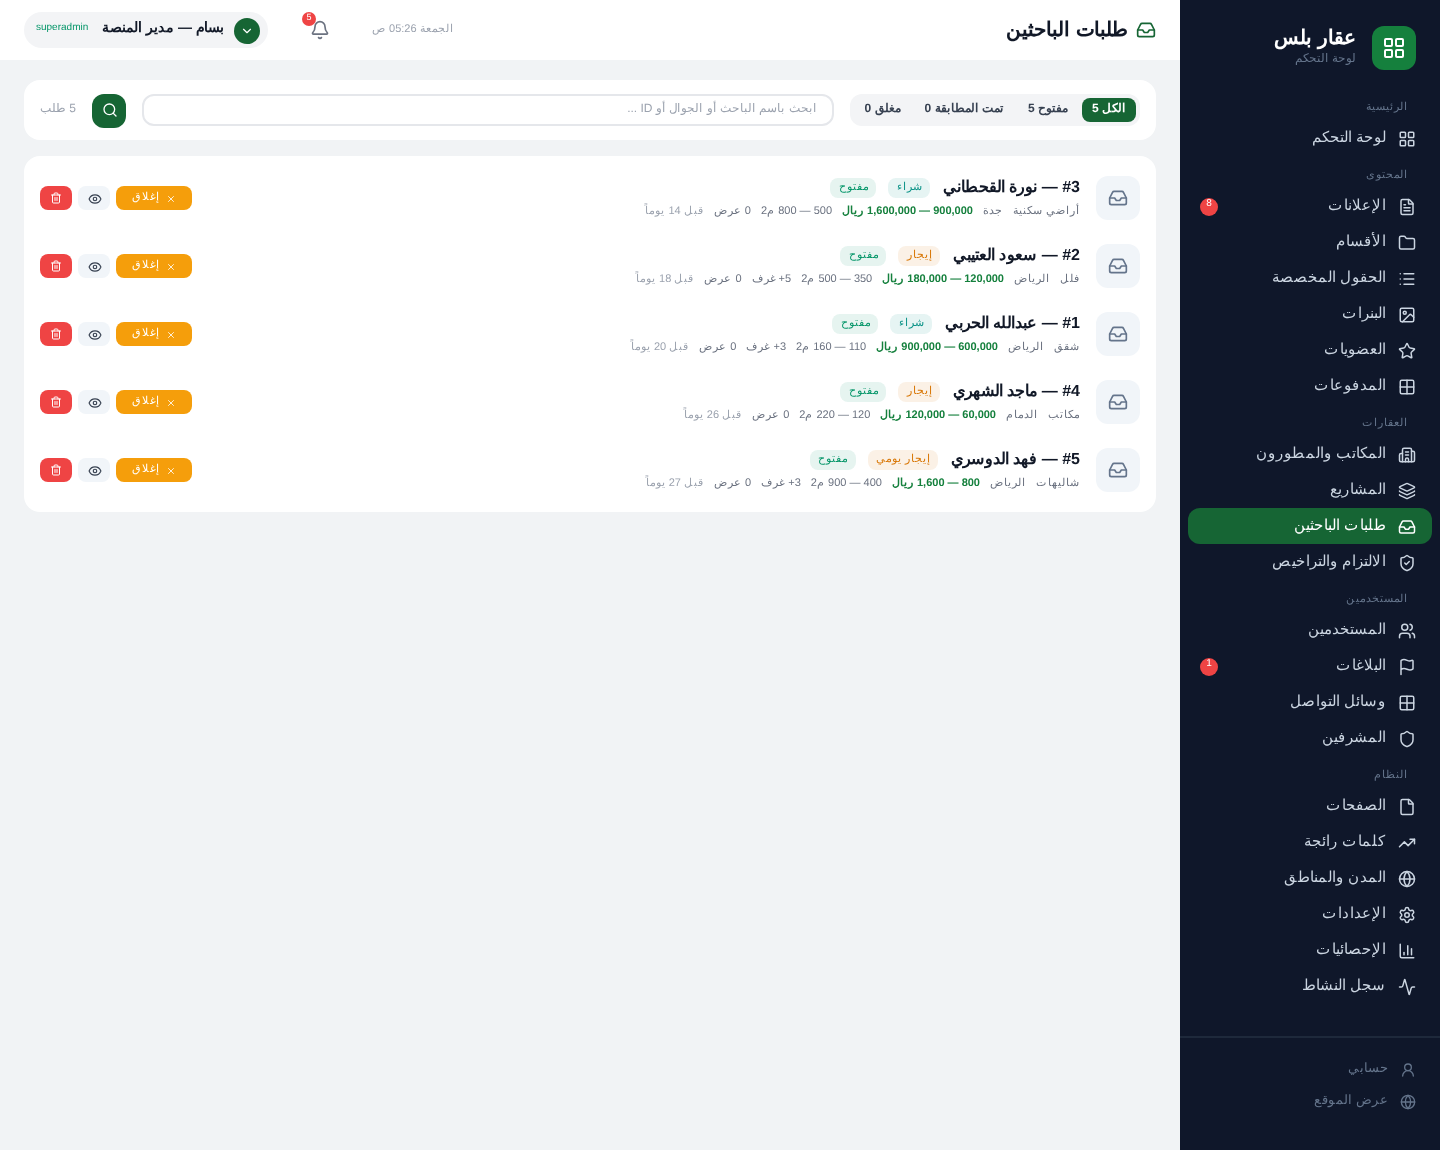 The image size is (1440, 1150). What do you see at coordinates (1394, 48) in the screenshot?
I see `logo-icon` at bounding box center [1394, 48].